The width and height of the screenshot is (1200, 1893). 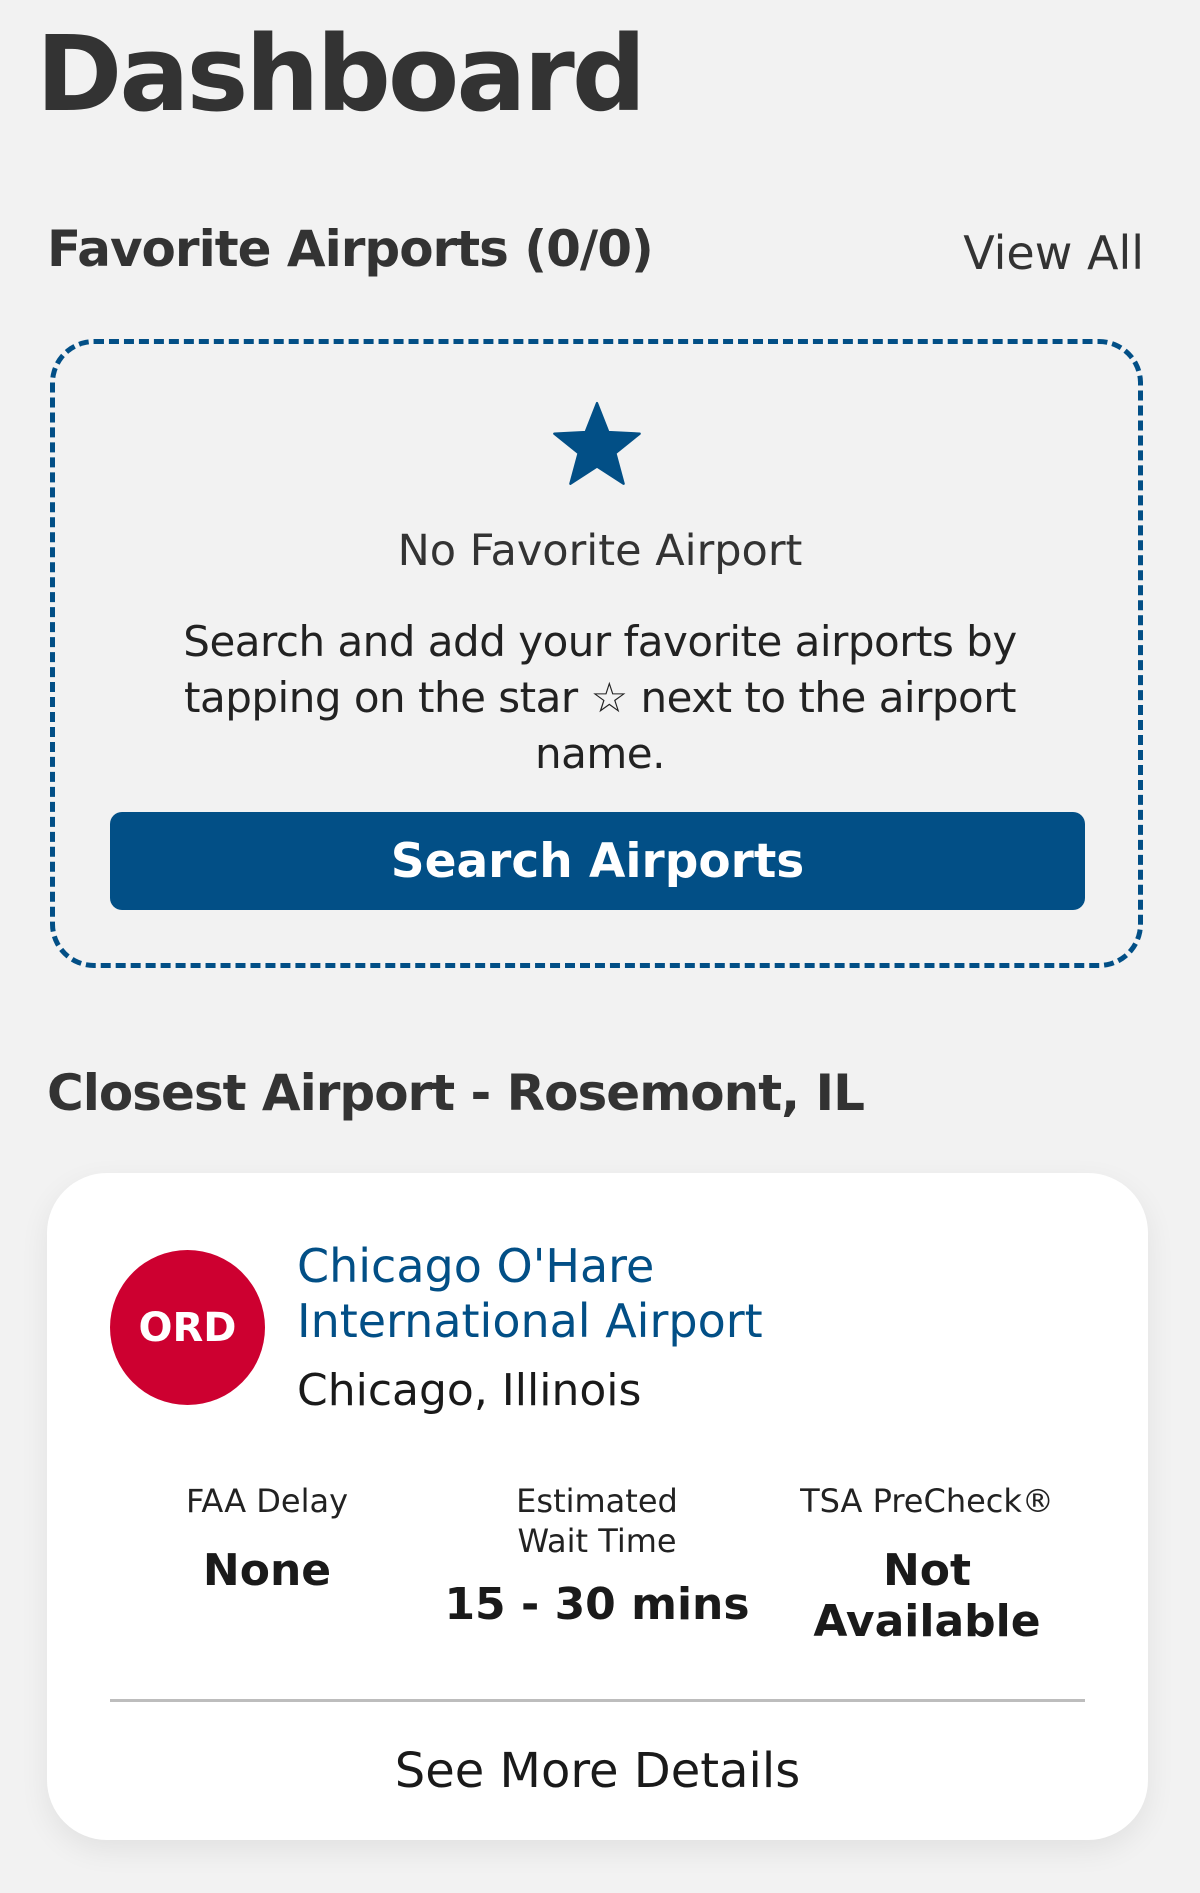 What do you see at coordinates (927, 1501) in the screenshot?
I see `stat-label: TSA PreCheck®` at bounding box center [927, 1501].